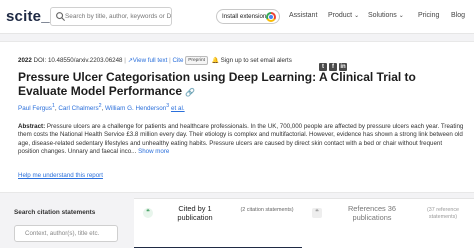 The height and width of the screenshot is (248, 474). What do you see at coordinates (55, 212) in the screenshot?
I see `citation-search-heading: Search citation statements` at bounding box center [55, 212].